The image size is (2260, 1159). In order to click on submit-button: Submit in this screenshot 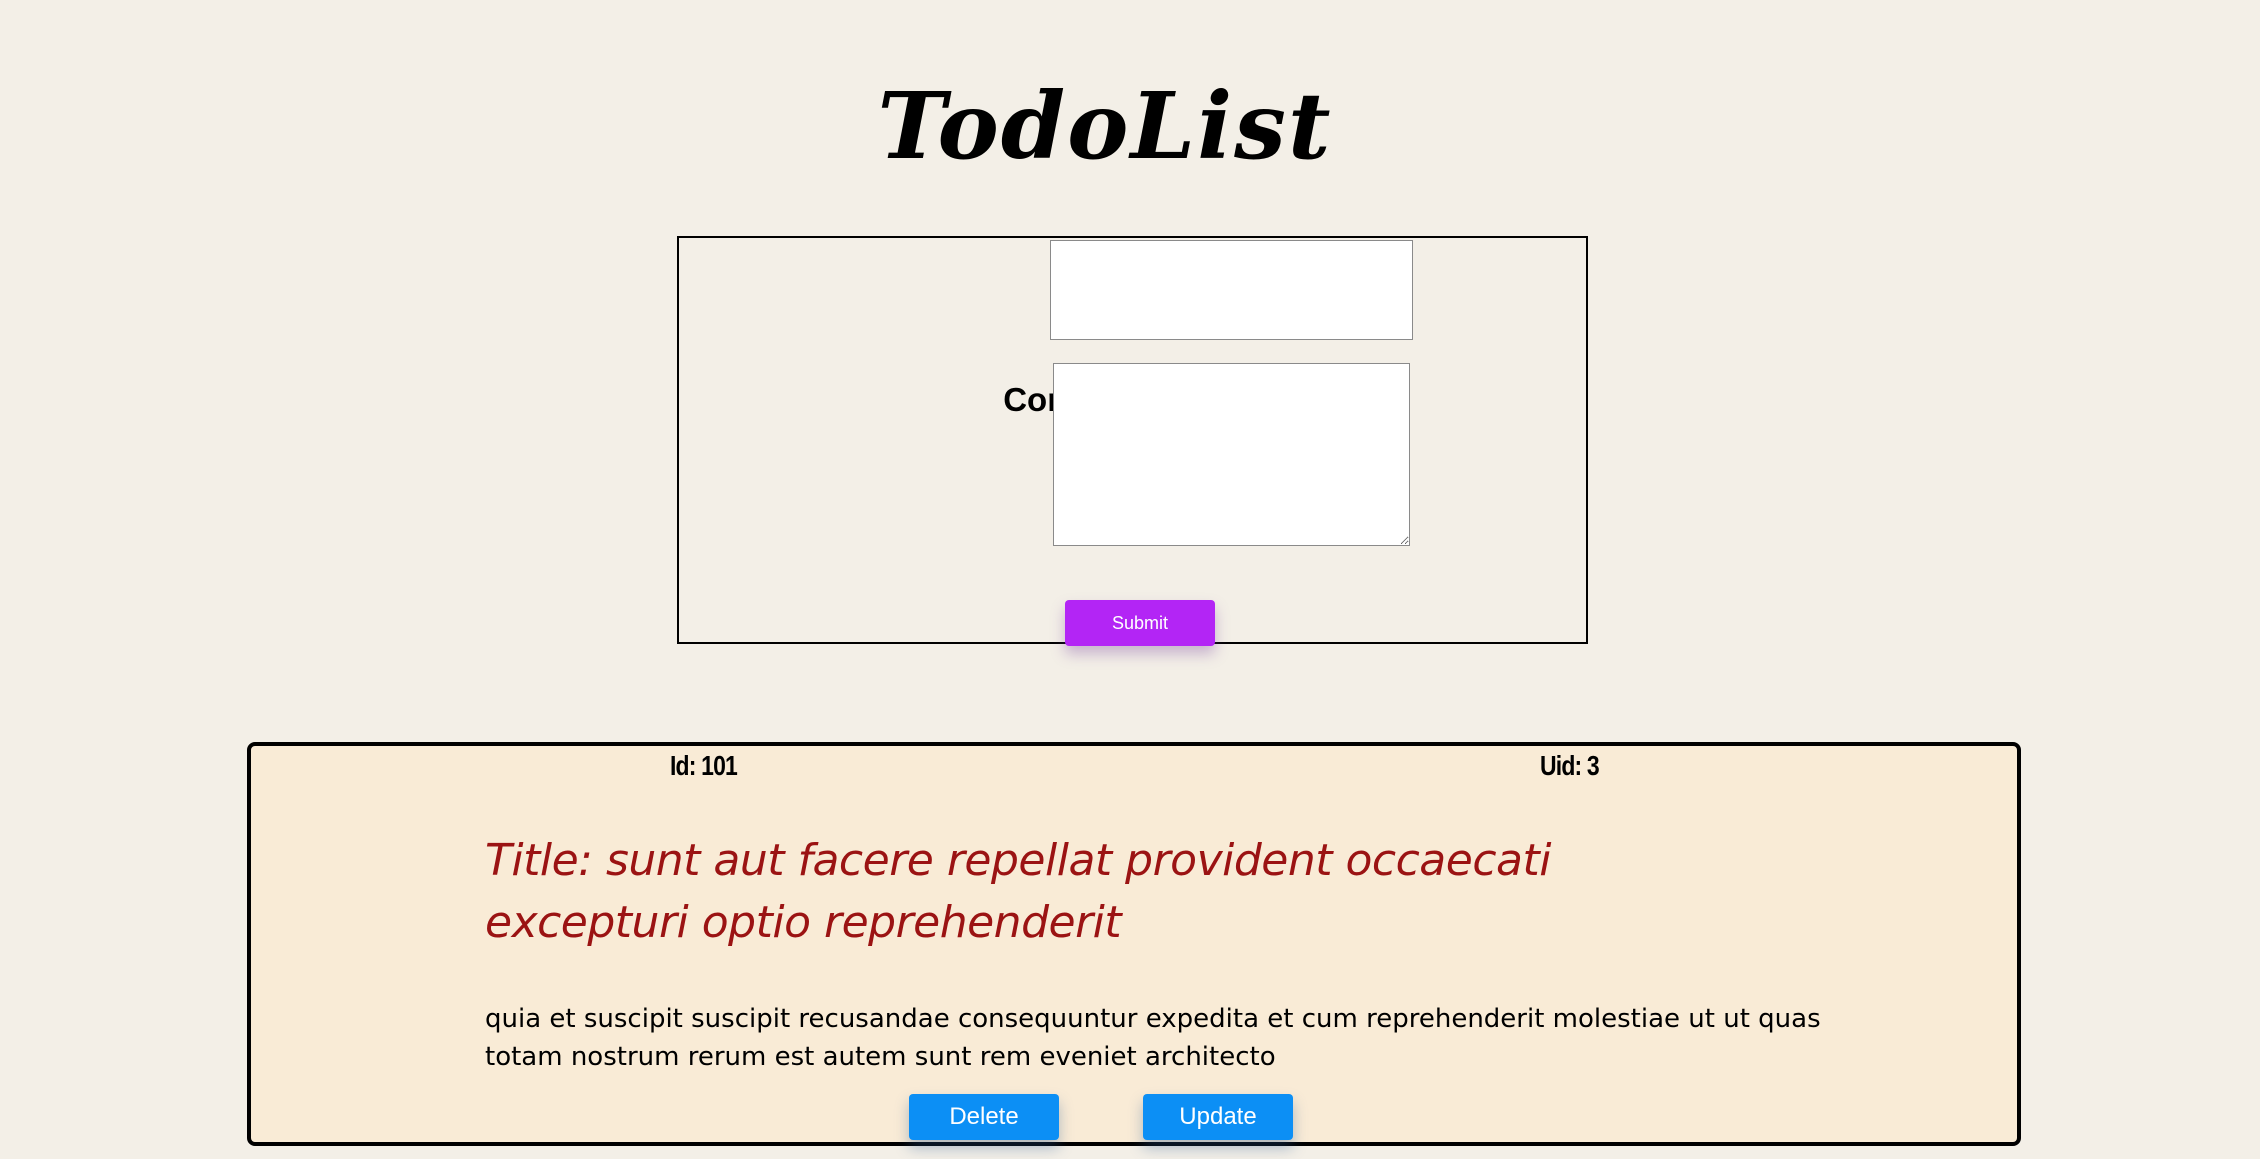, I will do `click(1140, 623)`.